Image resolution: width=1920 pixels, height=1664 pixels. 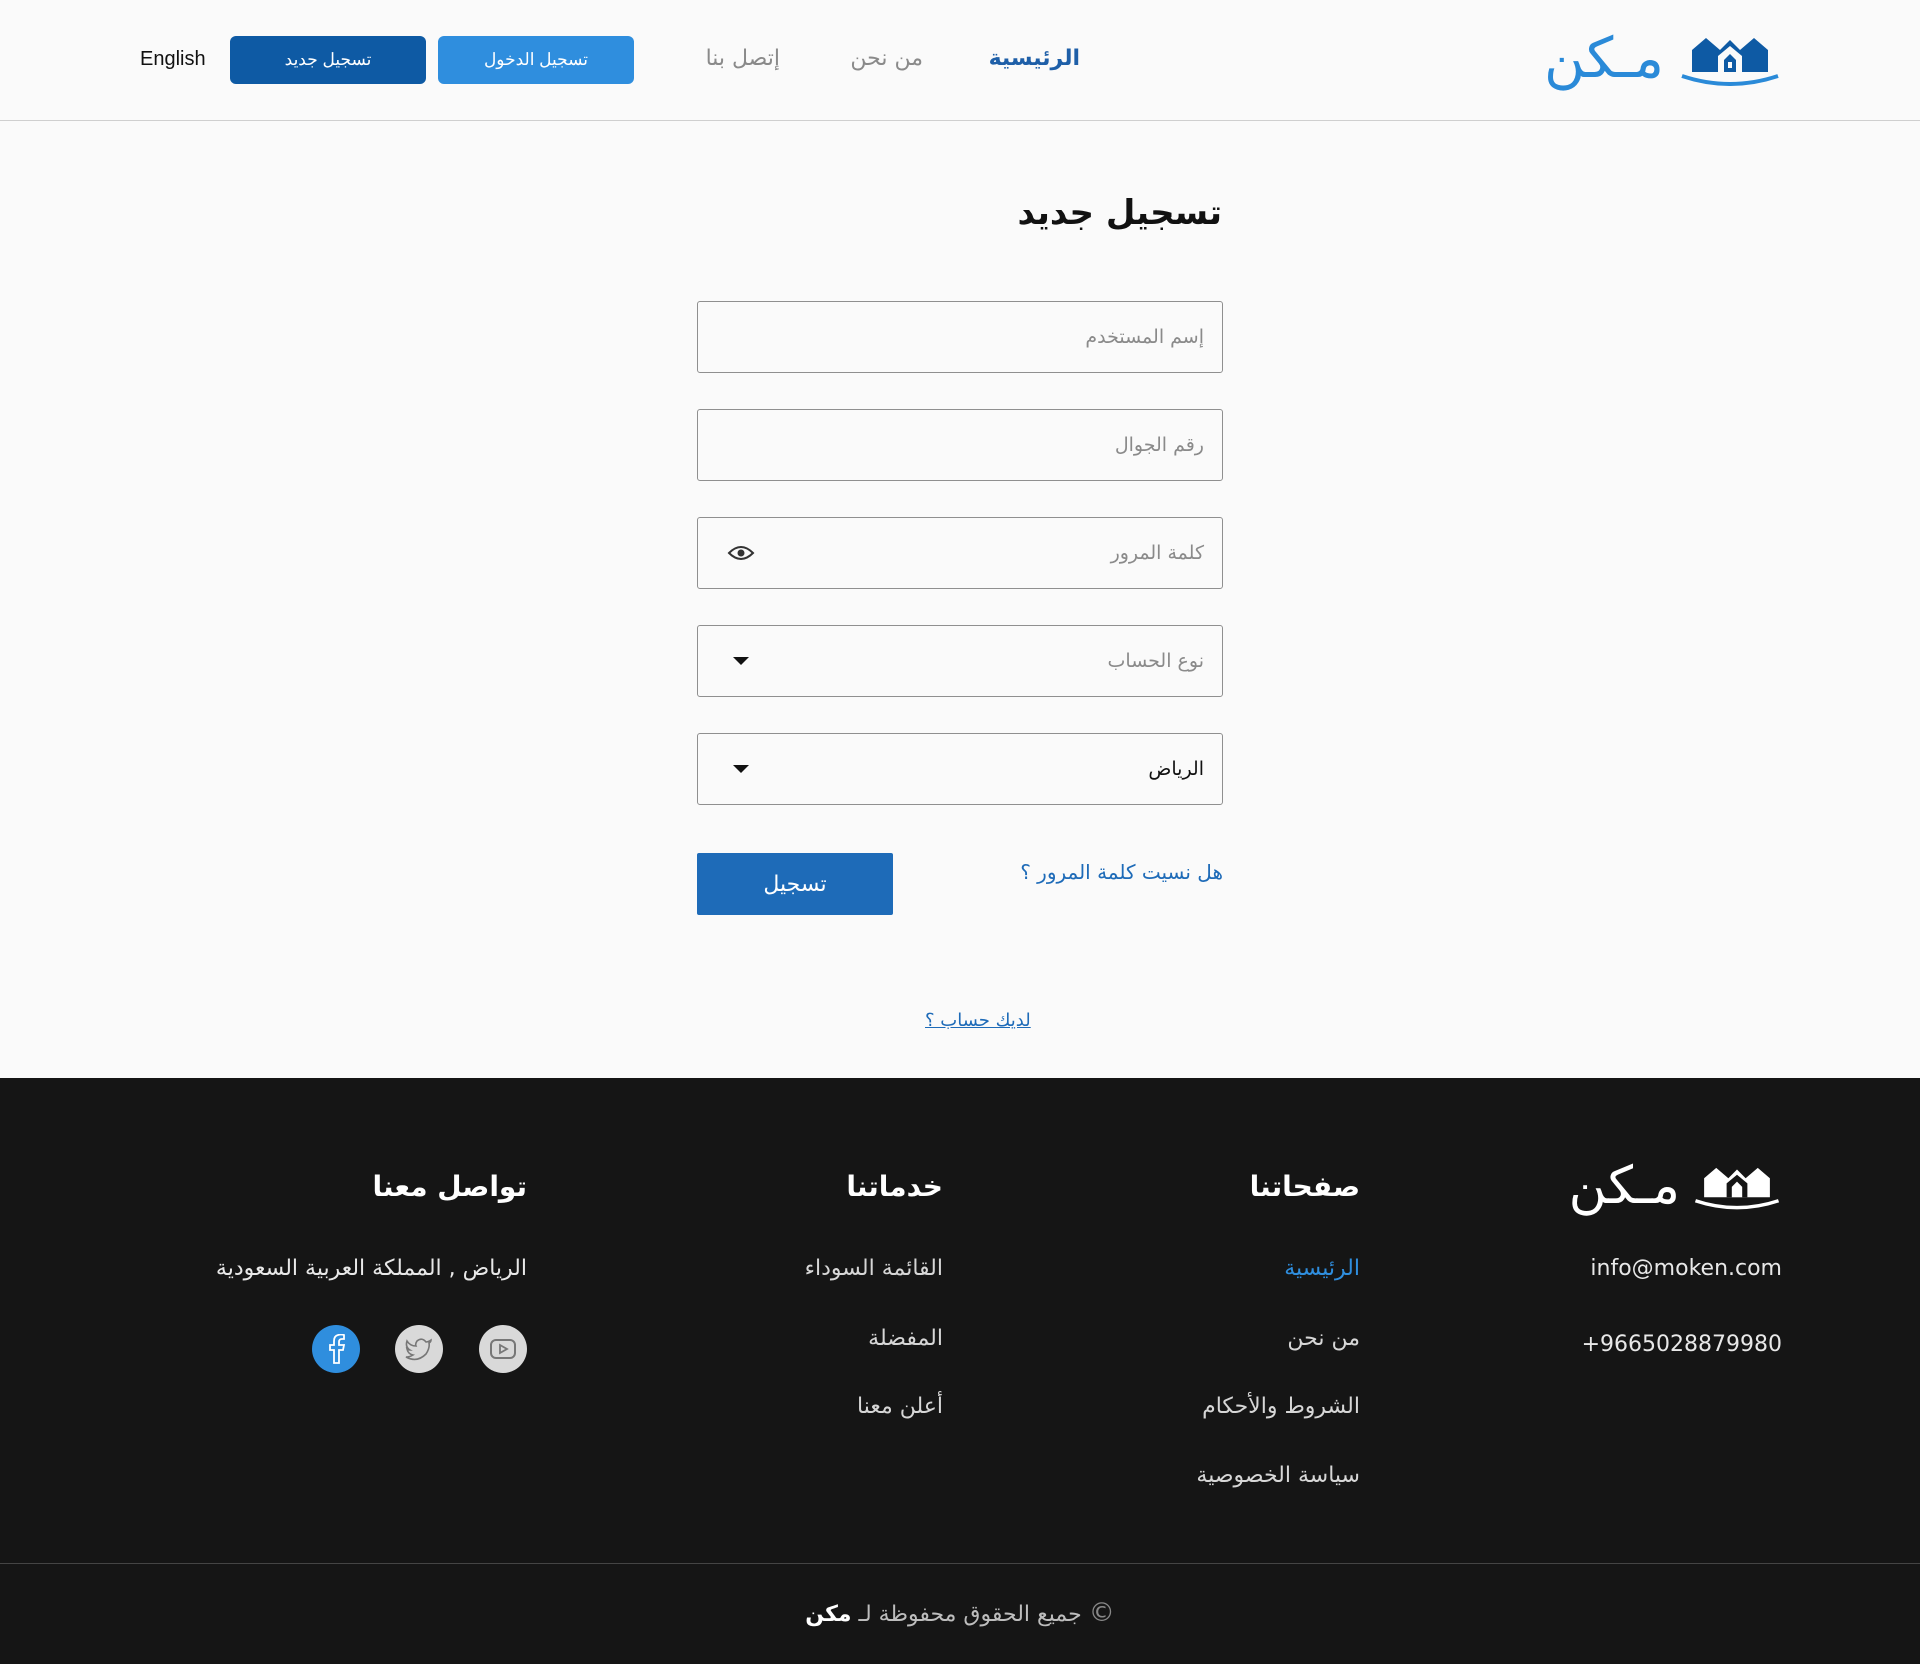 What do you see at coordinates (970, 1614) in the screenshot?
I see `copyright-text: جميع الحقوق محفوظة لـ` at bounding box center [970, 1614].